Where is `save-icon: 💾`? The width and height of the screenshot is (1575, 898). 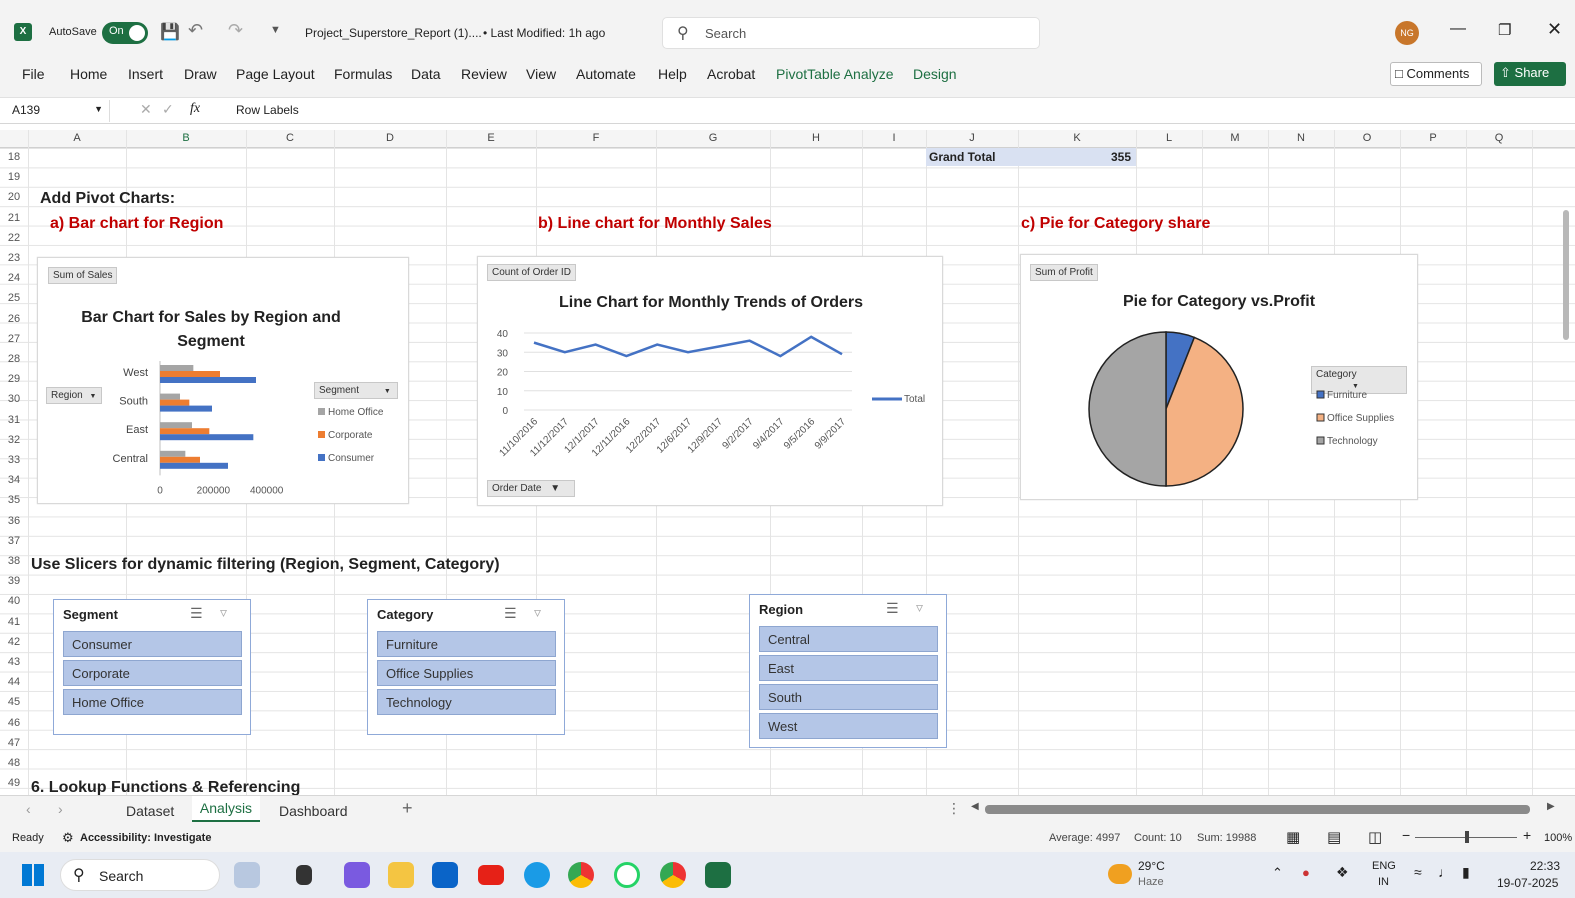 save-icon: 💾 is located at coordinates (170, 32).